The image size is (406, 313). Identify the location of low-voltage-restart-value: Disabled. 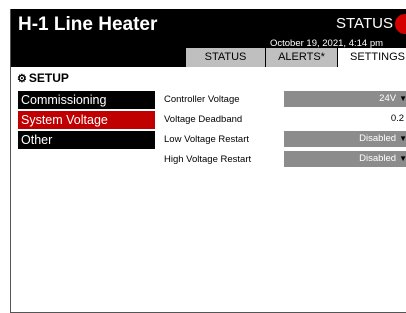
(378, 138).